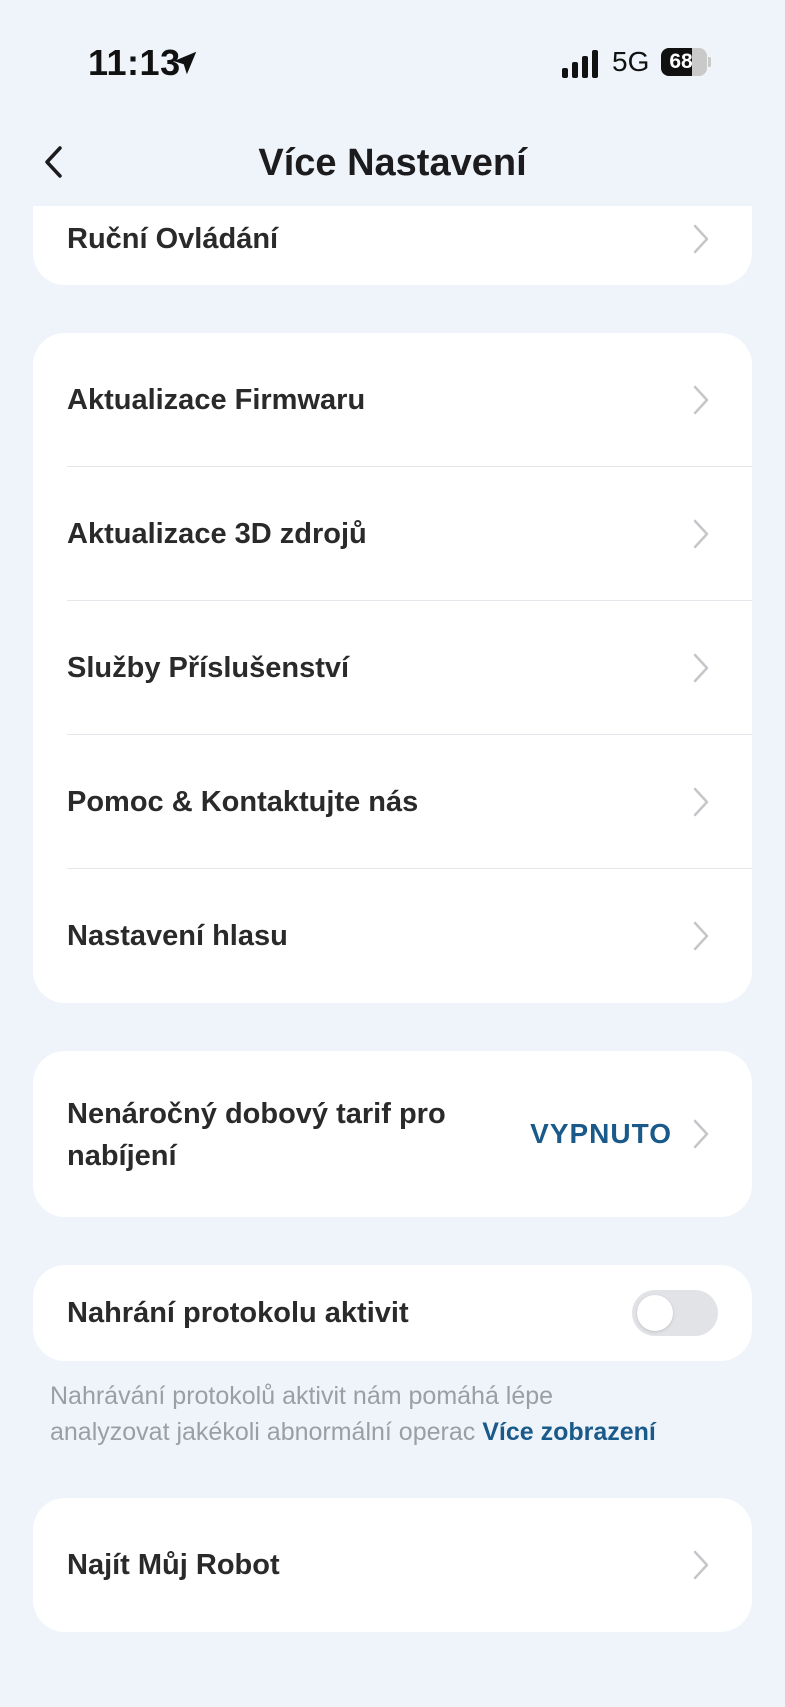  What do you see at coordinates (208, 668) in the screenshot?
I see `accessory-services-label: Služby Příslušenství` at bounding box center [208, 668].